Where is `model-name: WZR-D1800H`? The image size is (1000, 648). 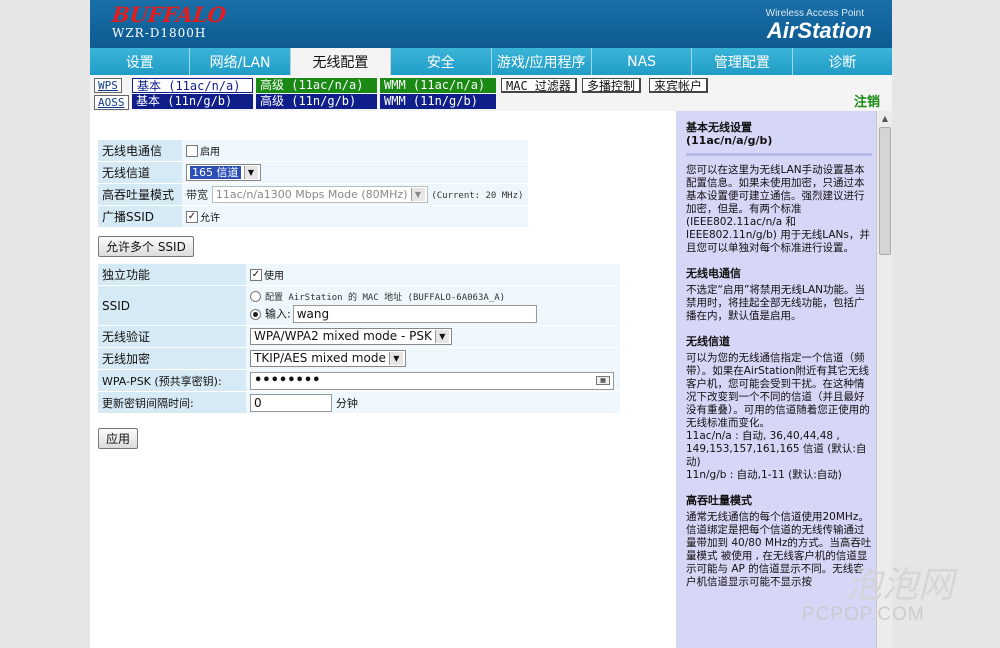 model-name: WZR-D1800H is located at coordinates (159, 33).